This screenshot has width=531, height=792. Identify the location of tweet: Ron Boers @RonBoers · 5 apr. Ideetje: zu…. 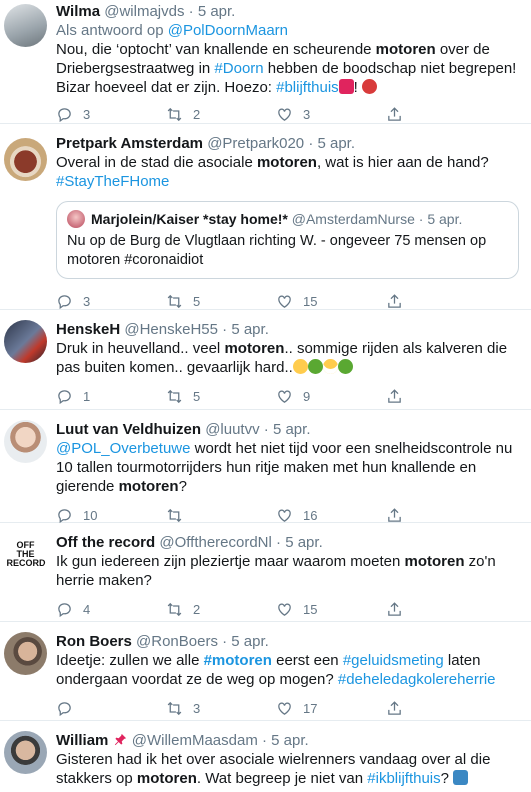
(265, 671).